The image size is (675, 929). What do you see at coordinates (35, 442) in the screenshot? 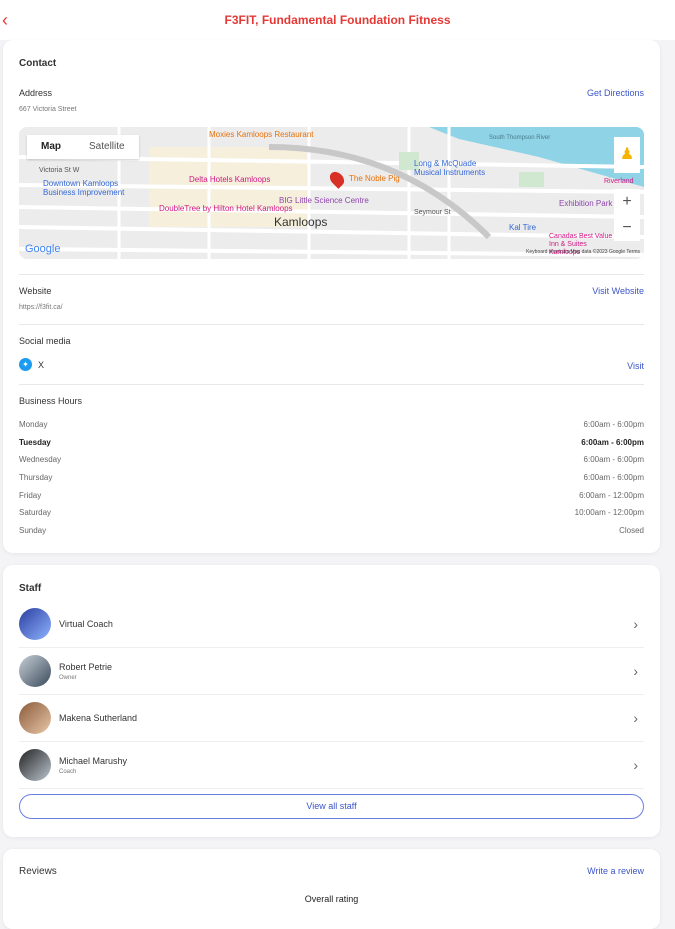
I see `hours-day: Tuesday` at bounding box center [35, 442].